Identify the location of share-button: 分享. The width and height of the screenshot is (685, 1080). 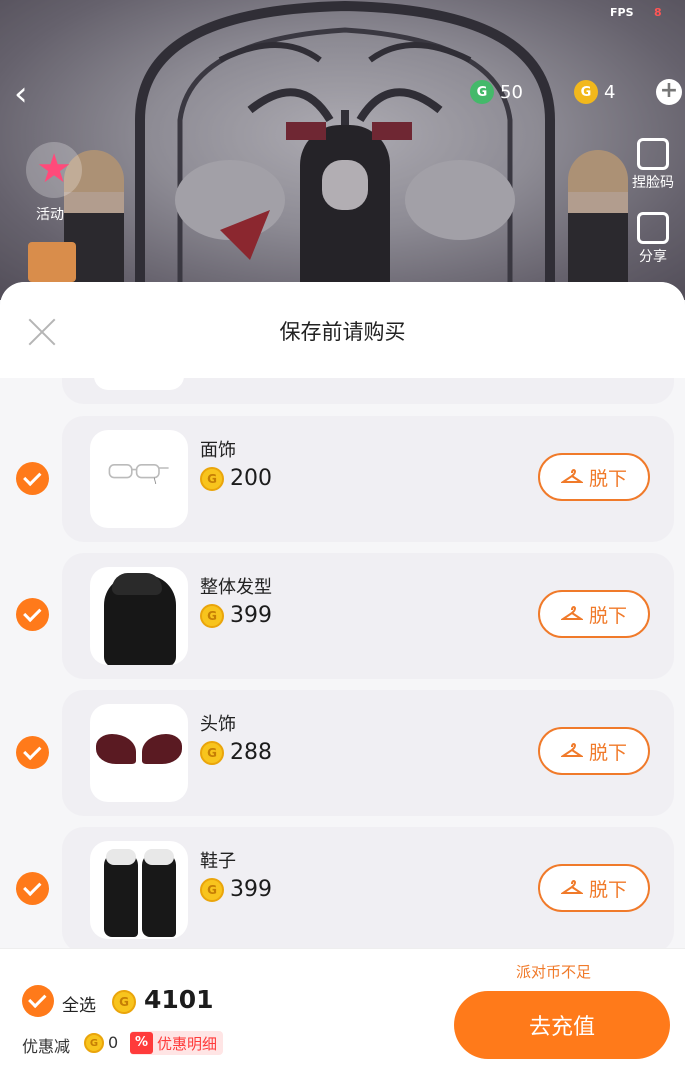
(651, 239).